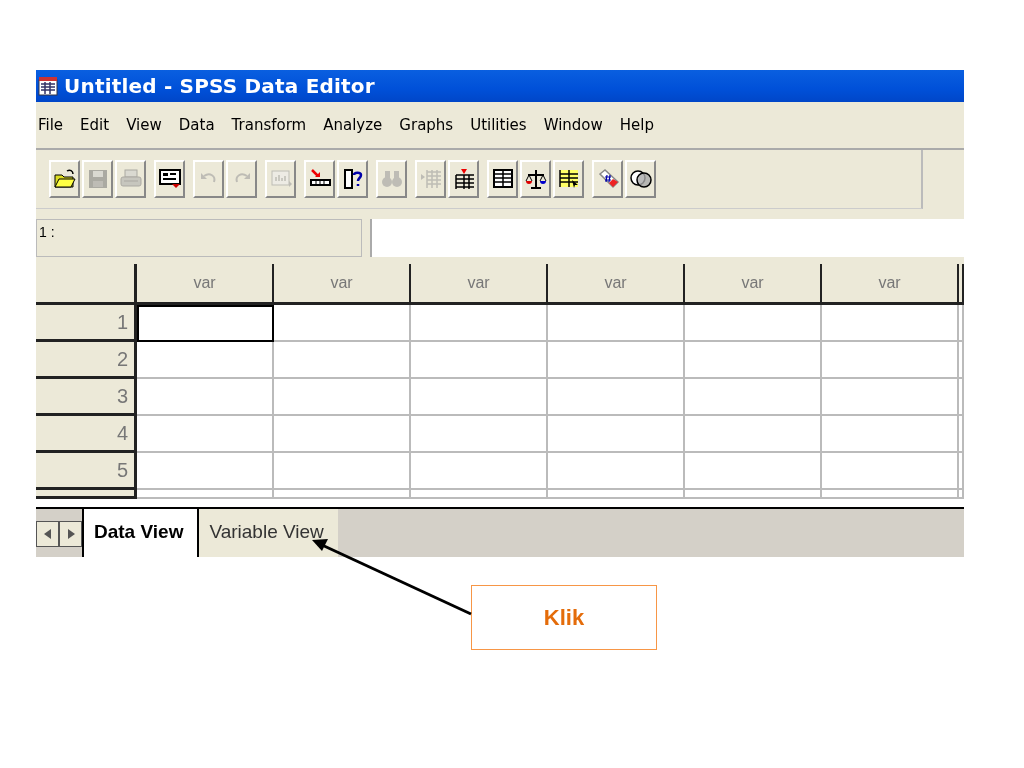  What do you see at coordinates (219, 86) in the screenshot?
I see `window-title: Untitled - SPSS Data Editor` at bounding box center [219, 86].